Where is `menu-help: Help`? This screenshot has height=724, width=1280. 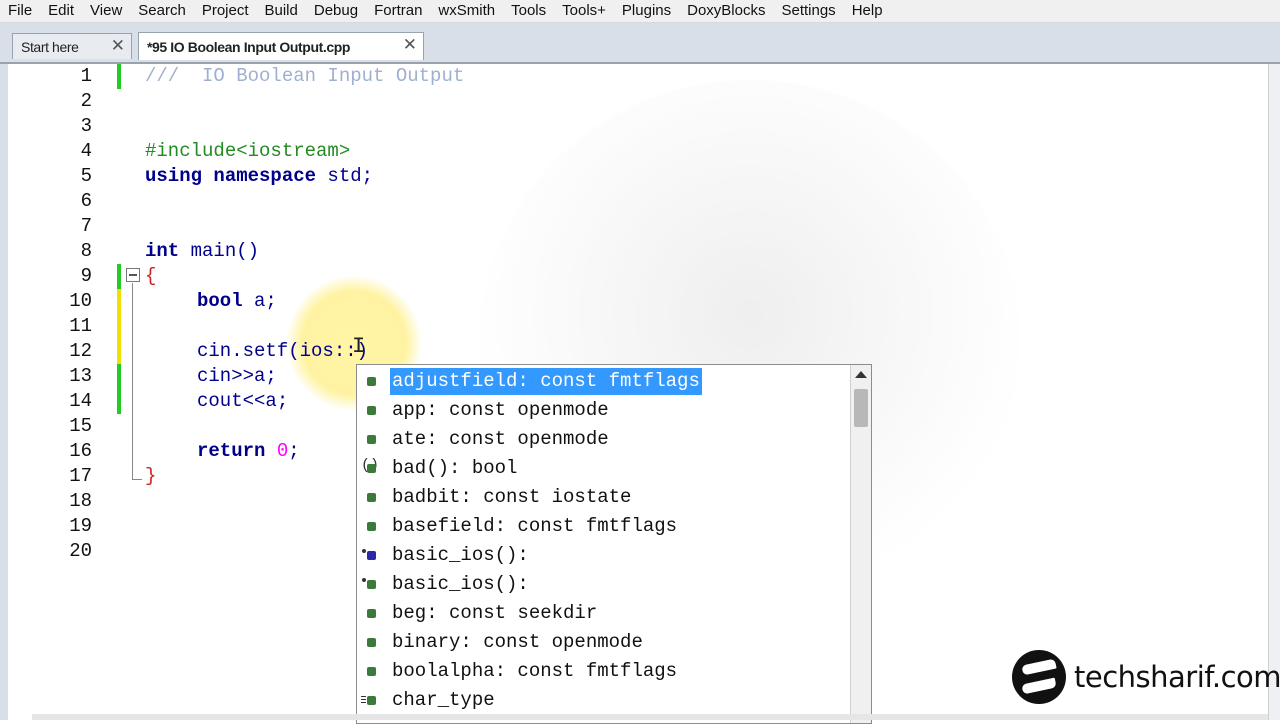
menu-help: Help is located at coordinates (867, 11).